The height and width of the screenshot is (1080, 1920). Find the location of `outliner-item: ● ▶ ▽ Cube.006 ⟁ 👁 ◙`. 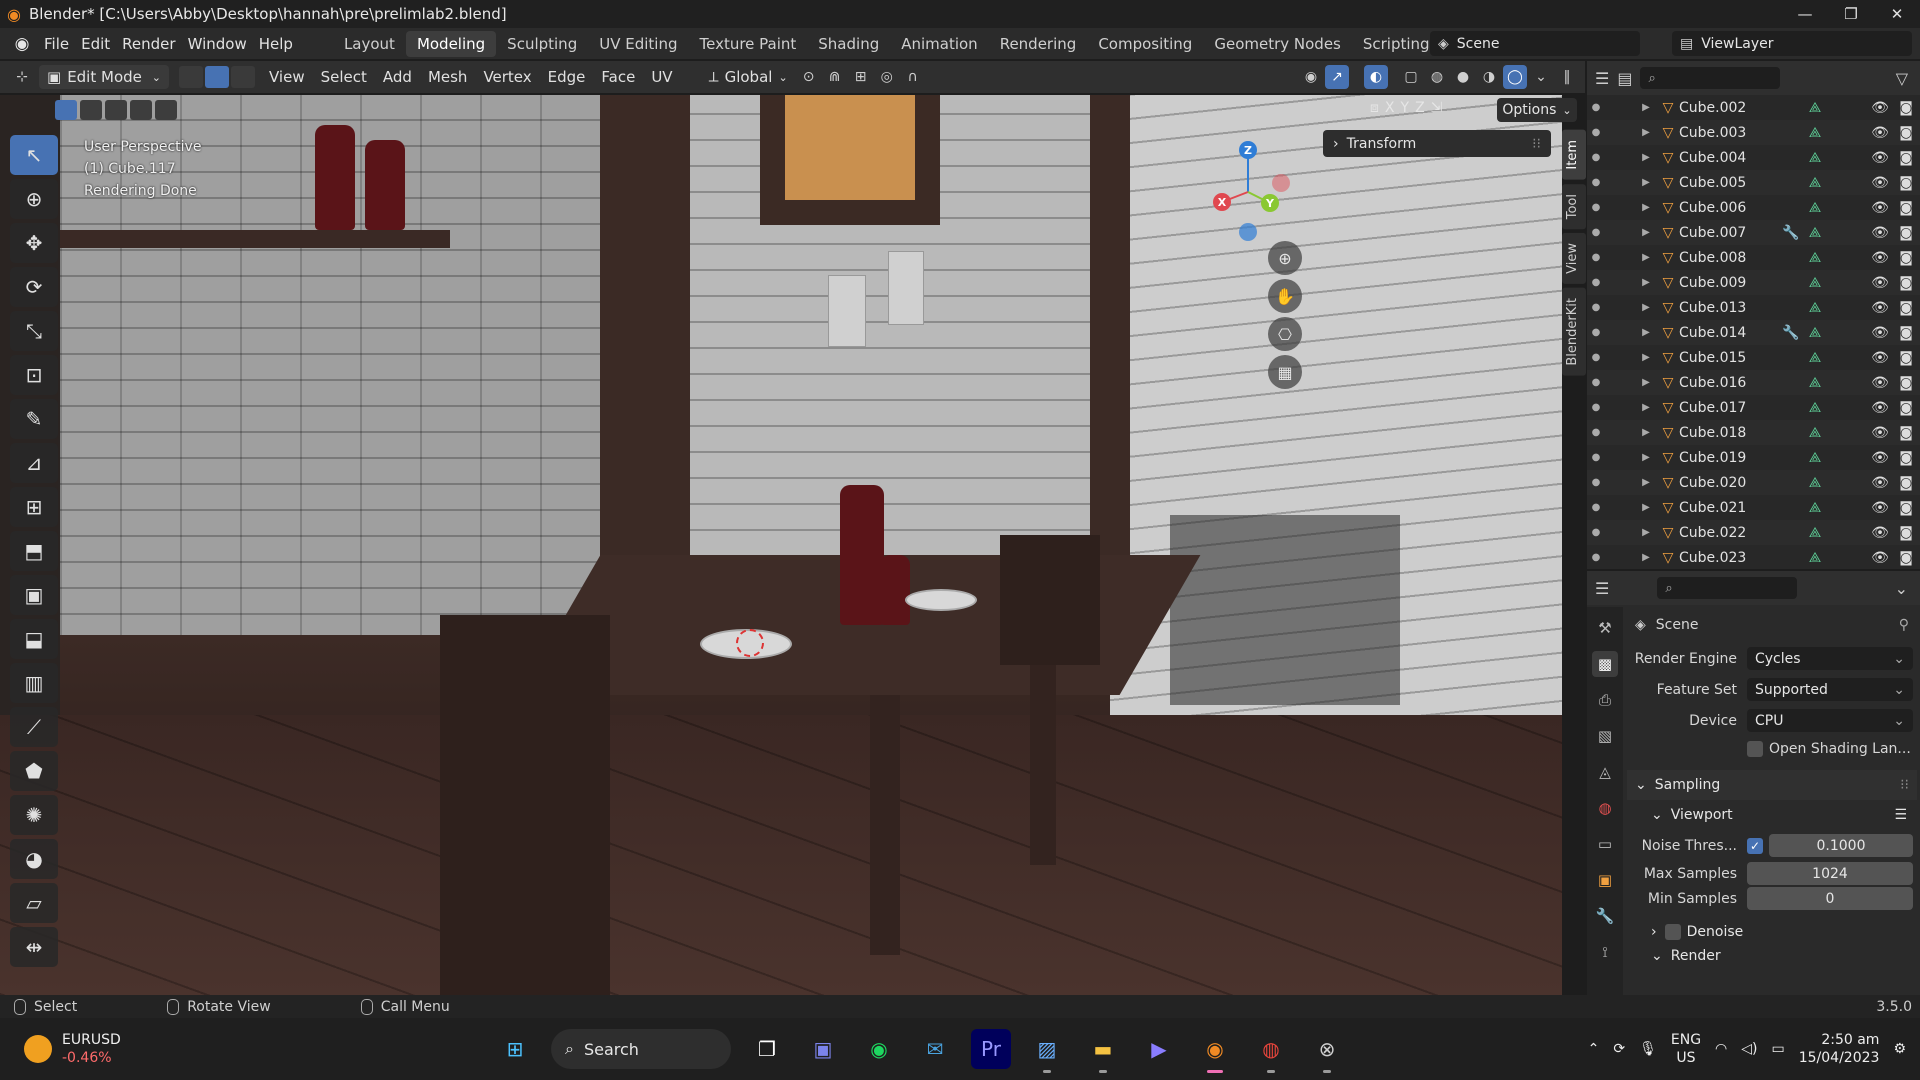

outliner-item: ● ▶ ▽ Cube.006 ⟁ 👁 ◙ is located at coordinates (1753, 207).